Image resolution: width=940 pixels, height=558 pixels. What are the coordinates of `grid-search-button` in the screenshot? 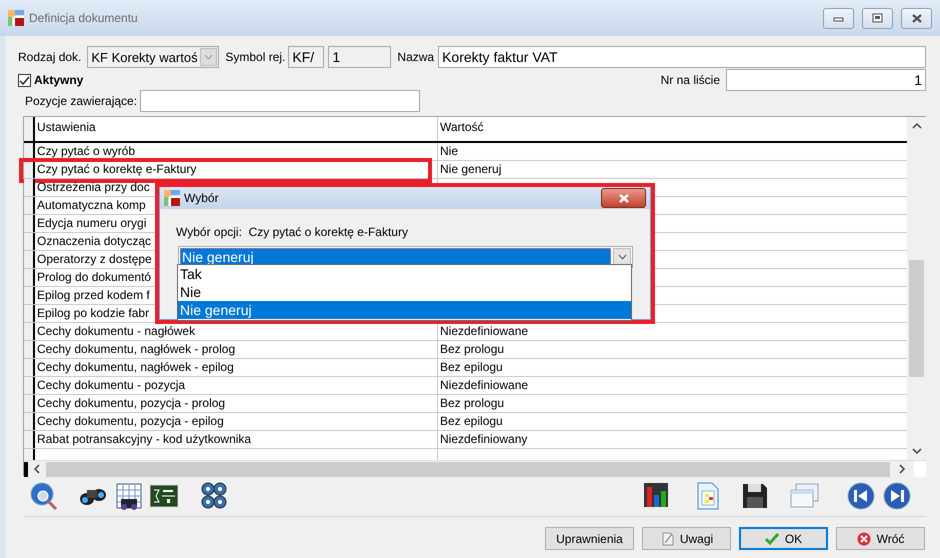 It's located at (129, 496).